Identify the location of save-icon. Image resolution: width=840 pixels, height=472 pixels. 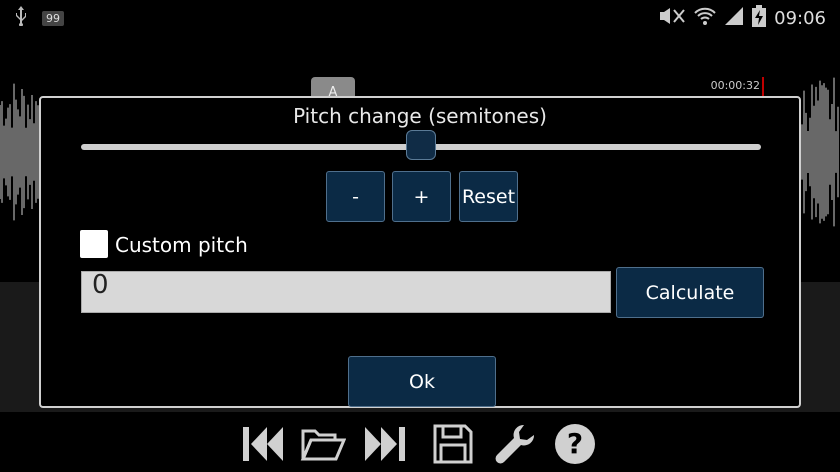
(453, 444).